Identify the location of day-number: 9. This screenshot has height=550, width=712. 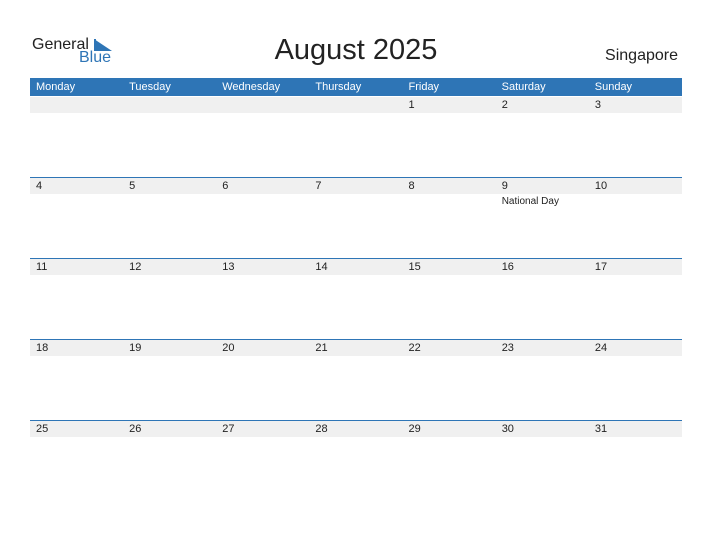
(504, 186).